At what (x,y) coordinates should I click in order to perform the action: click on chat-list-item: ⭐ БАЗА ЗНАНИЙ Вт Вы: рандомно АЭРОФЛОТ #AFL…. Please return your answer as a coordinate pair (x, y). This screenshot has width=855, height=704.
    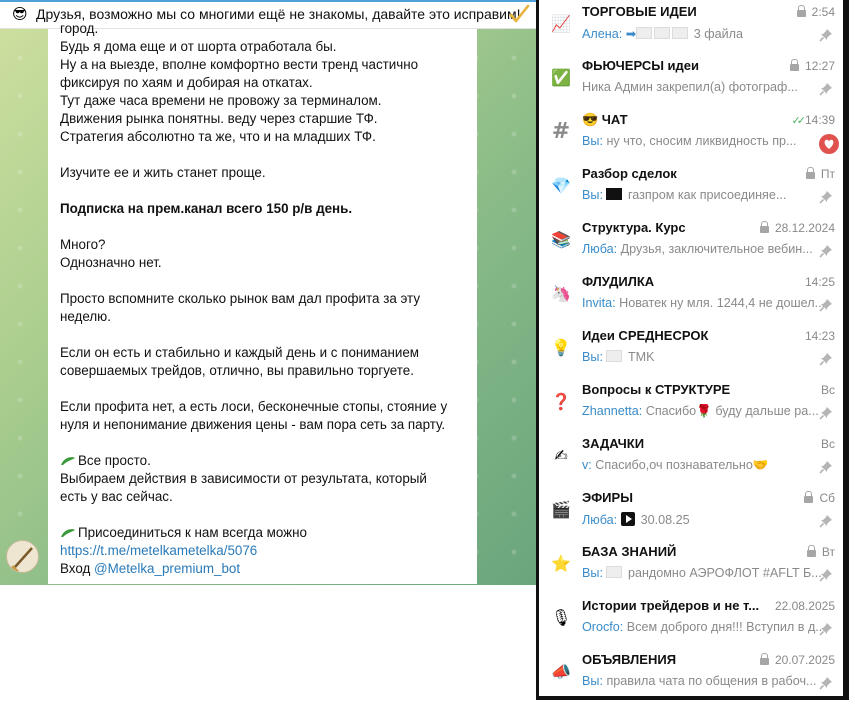
    Looking at the image, I should click on (691, 567).